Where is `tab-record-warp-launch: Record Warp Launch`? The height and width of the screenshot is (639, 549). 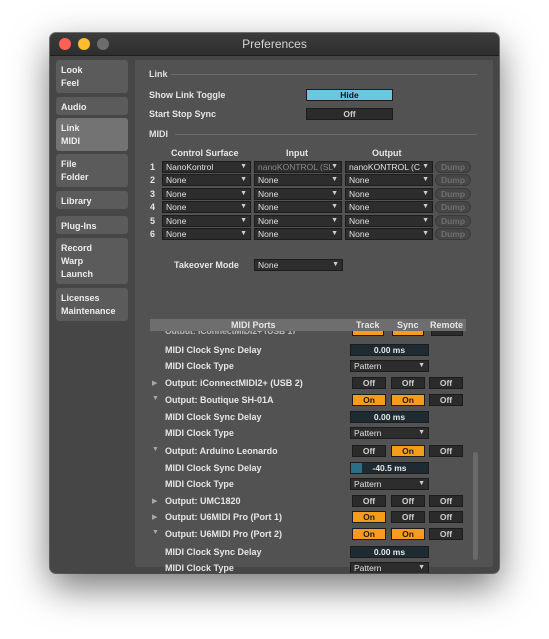
tab-record-warp-launch: Record Warp Launch is located at coordinates (92, 261).